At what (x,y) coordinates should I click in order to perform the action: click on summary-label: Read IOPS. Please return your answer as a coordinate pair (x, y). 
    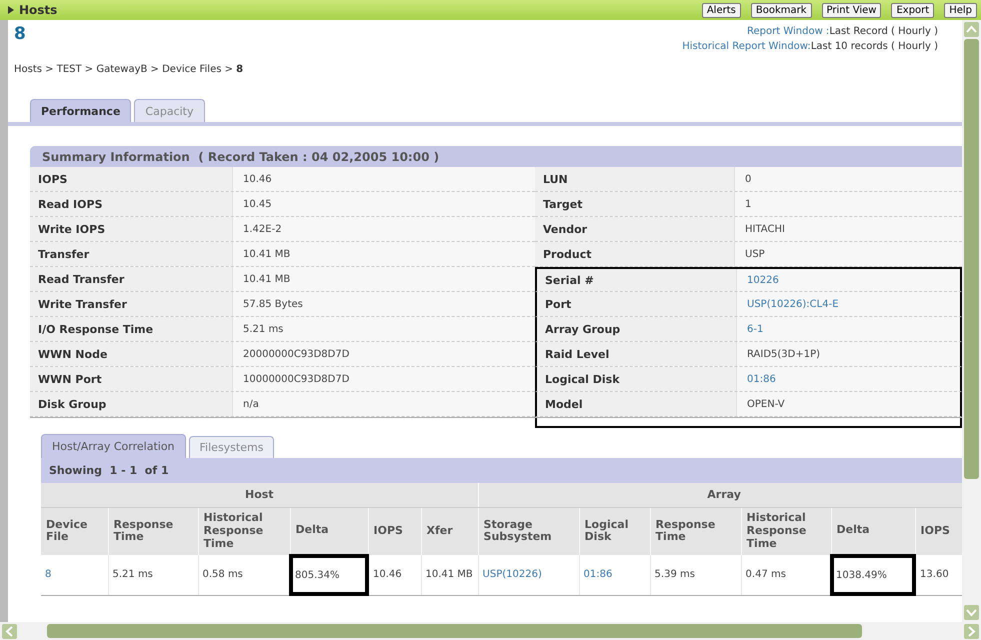
    Looking at the image, I should click on (131, 204).